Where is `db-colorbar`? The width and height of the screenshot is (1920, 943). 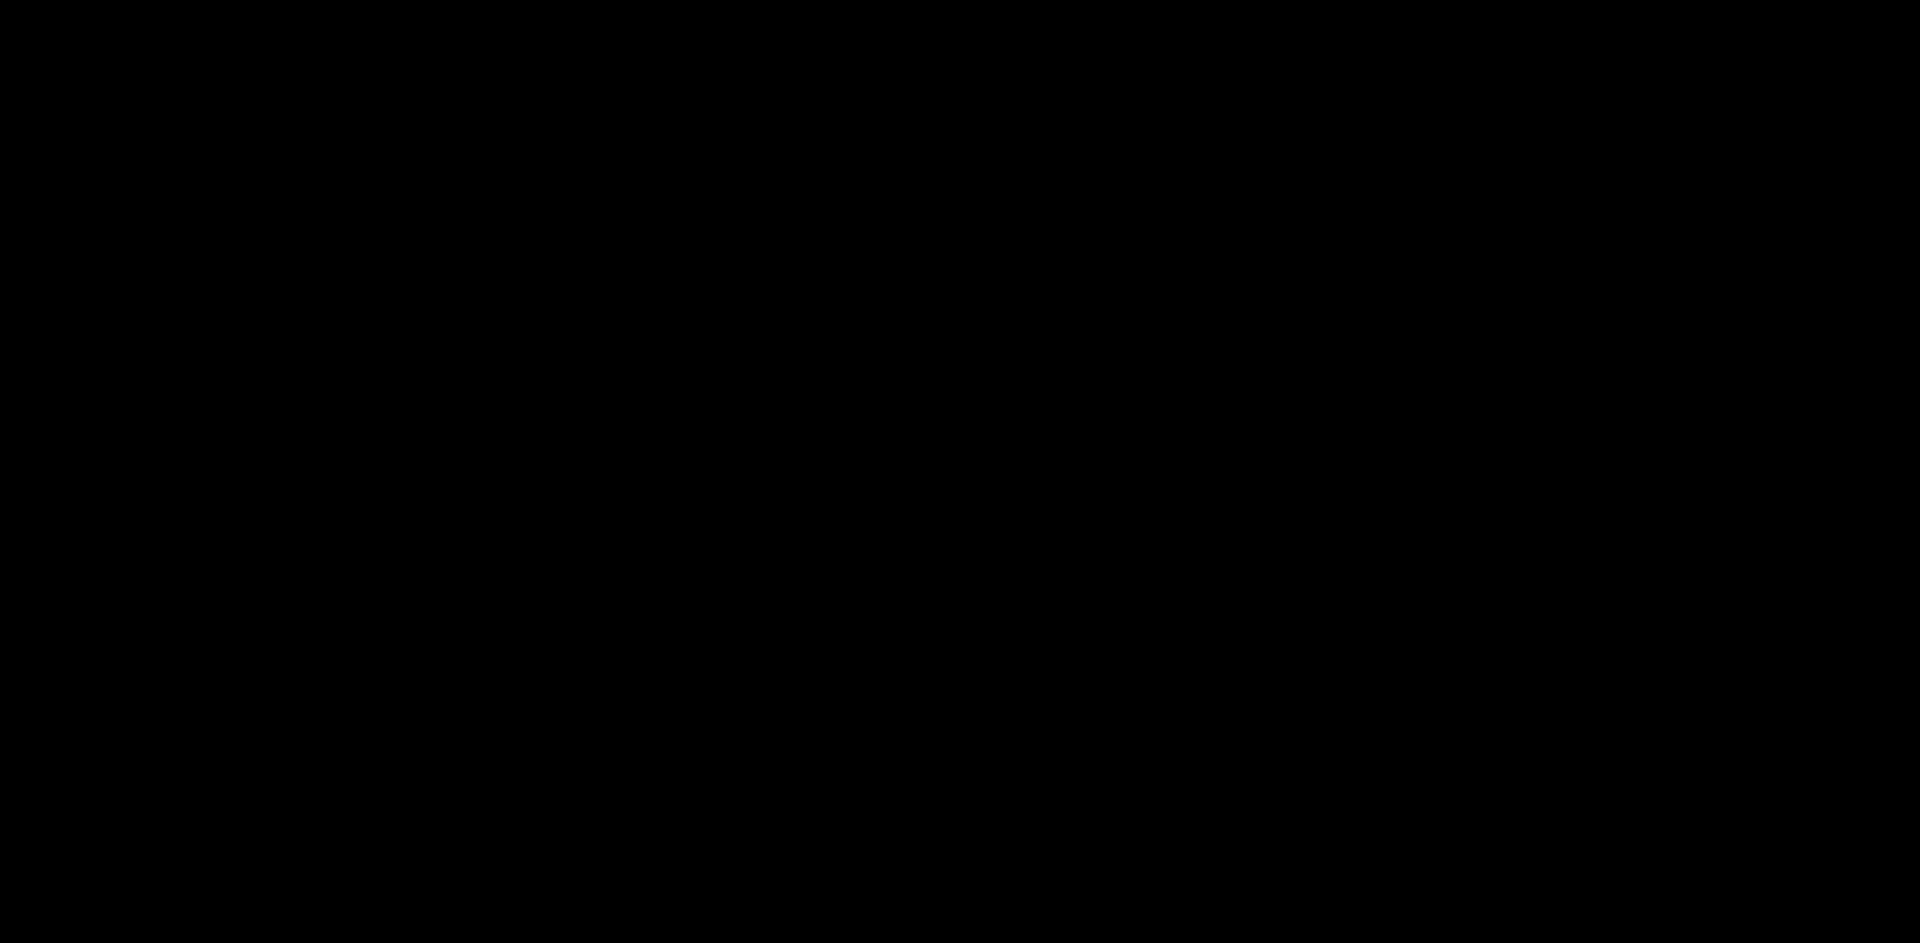
db-colorbar is located at coordinates (1845, 482).